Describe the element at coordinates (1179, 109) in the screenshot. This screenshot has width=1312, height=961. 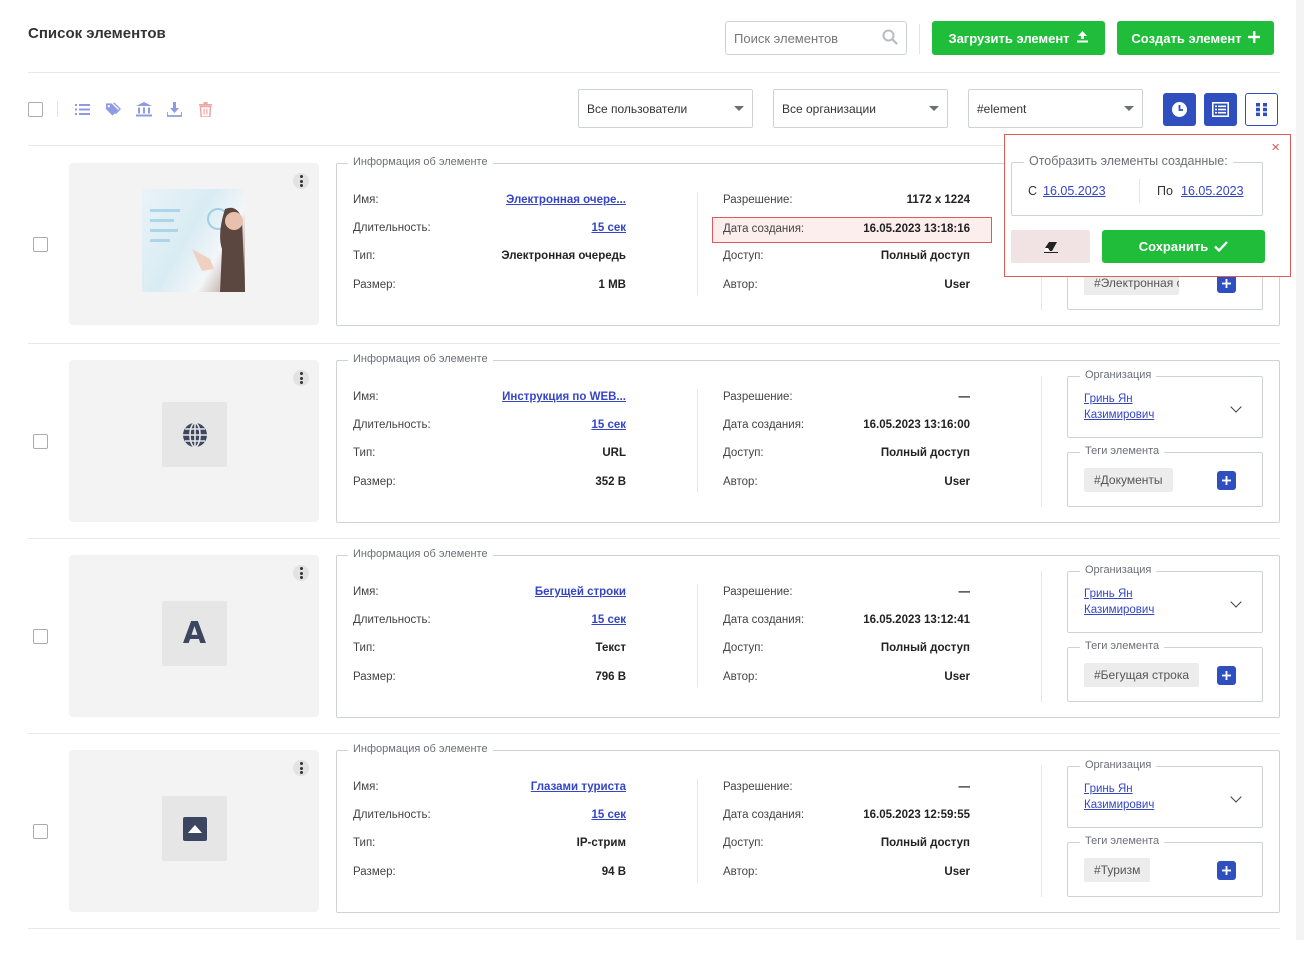
I see `date-filter-button` at that location.